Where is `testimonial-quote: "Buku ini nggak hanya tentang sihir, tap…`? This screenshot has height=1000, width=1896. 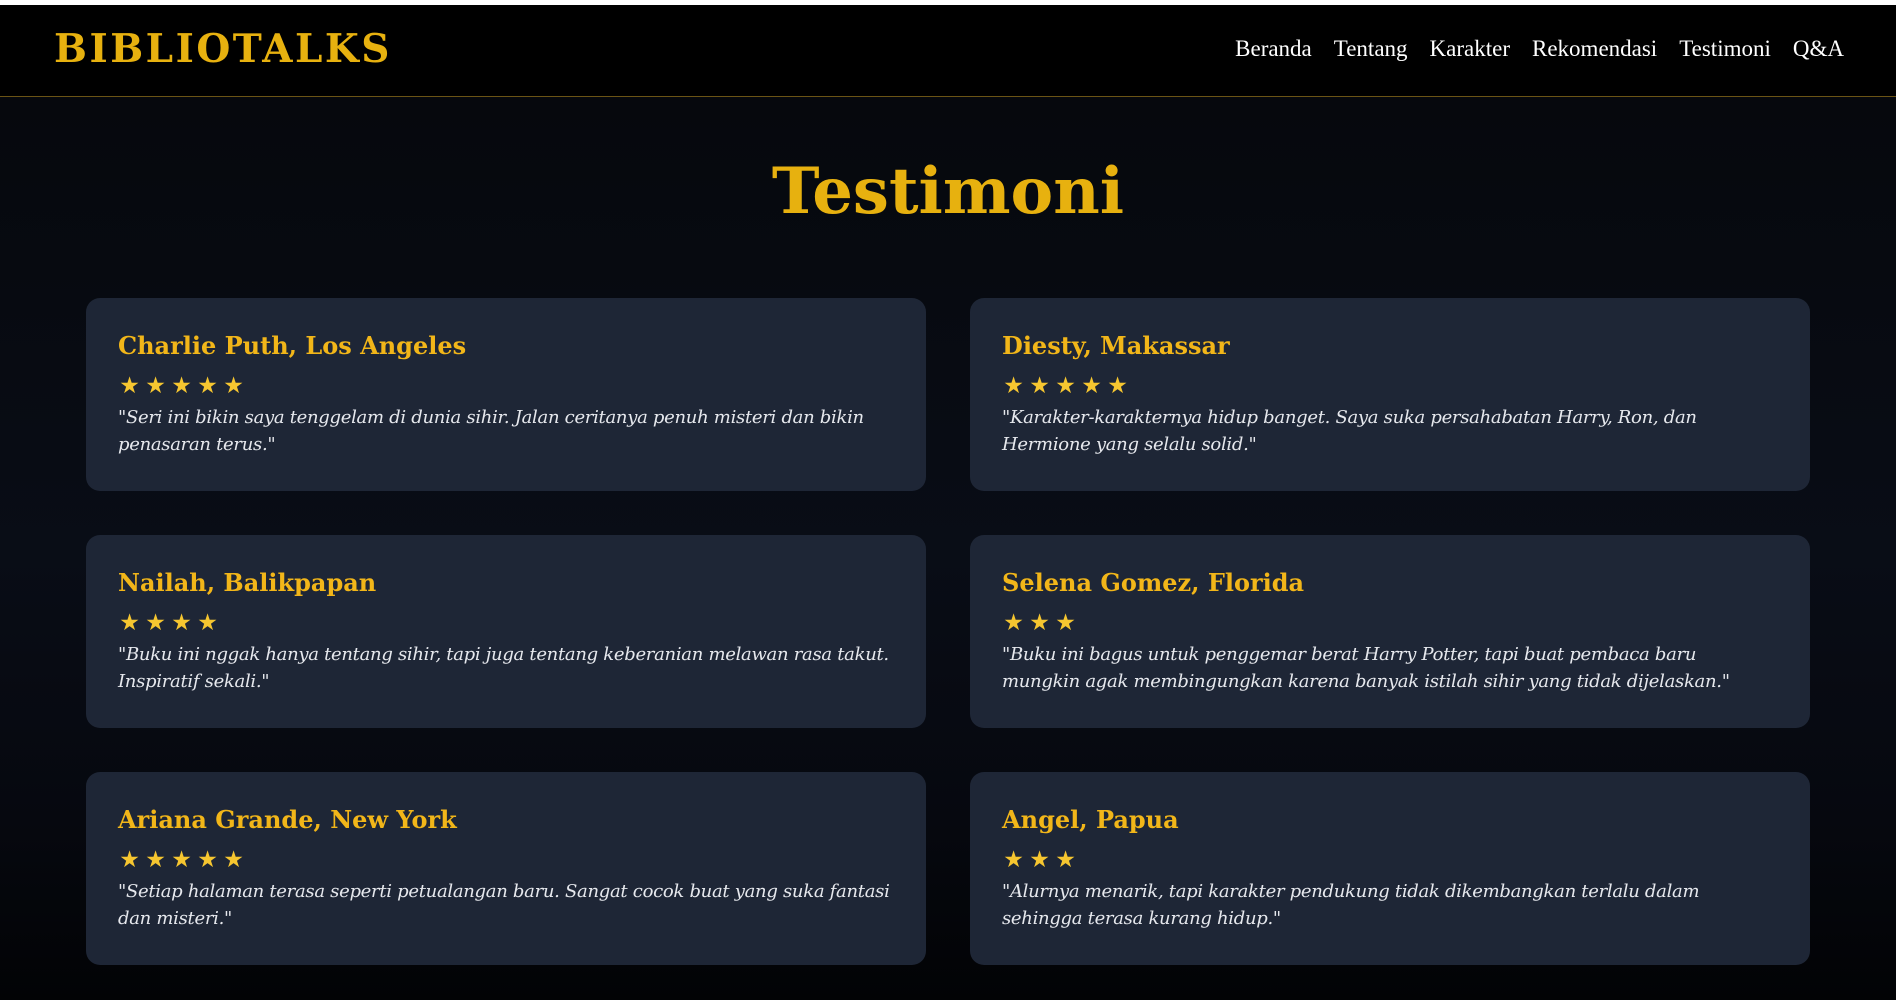 testimonial-quote: "Buku ini nggak hanya tentang sihir, tap… is located at coordinates (503, 667).